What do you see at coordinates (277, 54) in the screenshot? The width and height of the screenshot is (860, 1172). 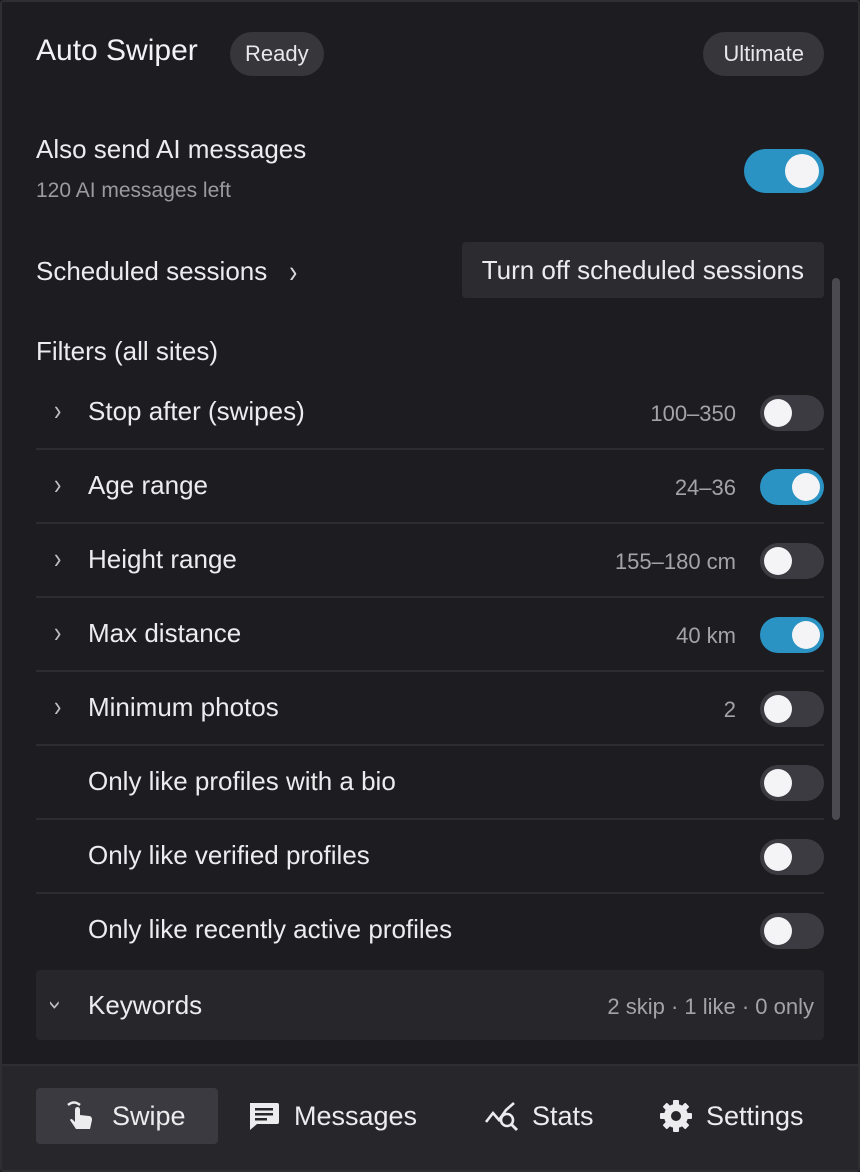 I see `status-badge: Ready` at bounding box center [277, 54].